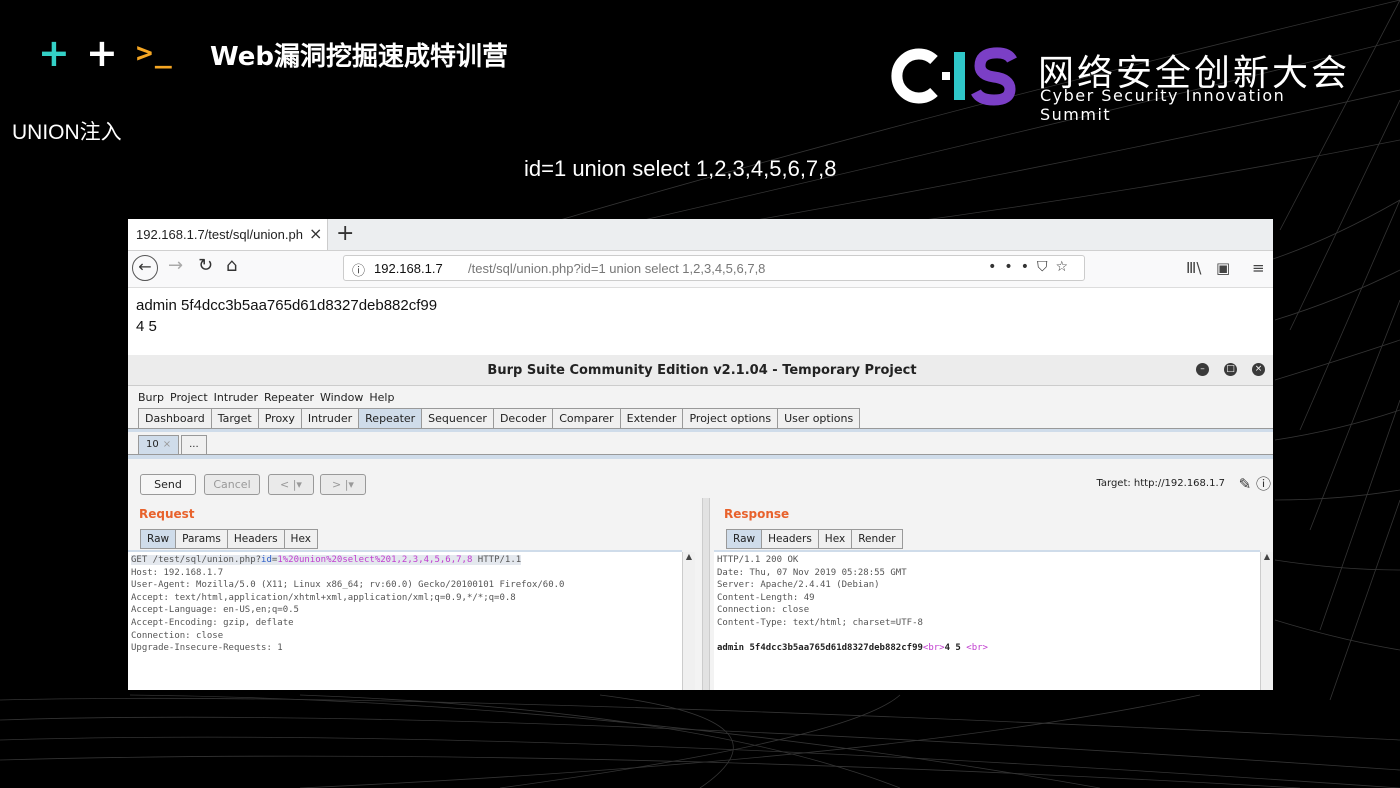  What do you see at coordinates (744, 539) in the screenshot?
I see `response-tab-raw: Raw` at bounding box center [744, 539].